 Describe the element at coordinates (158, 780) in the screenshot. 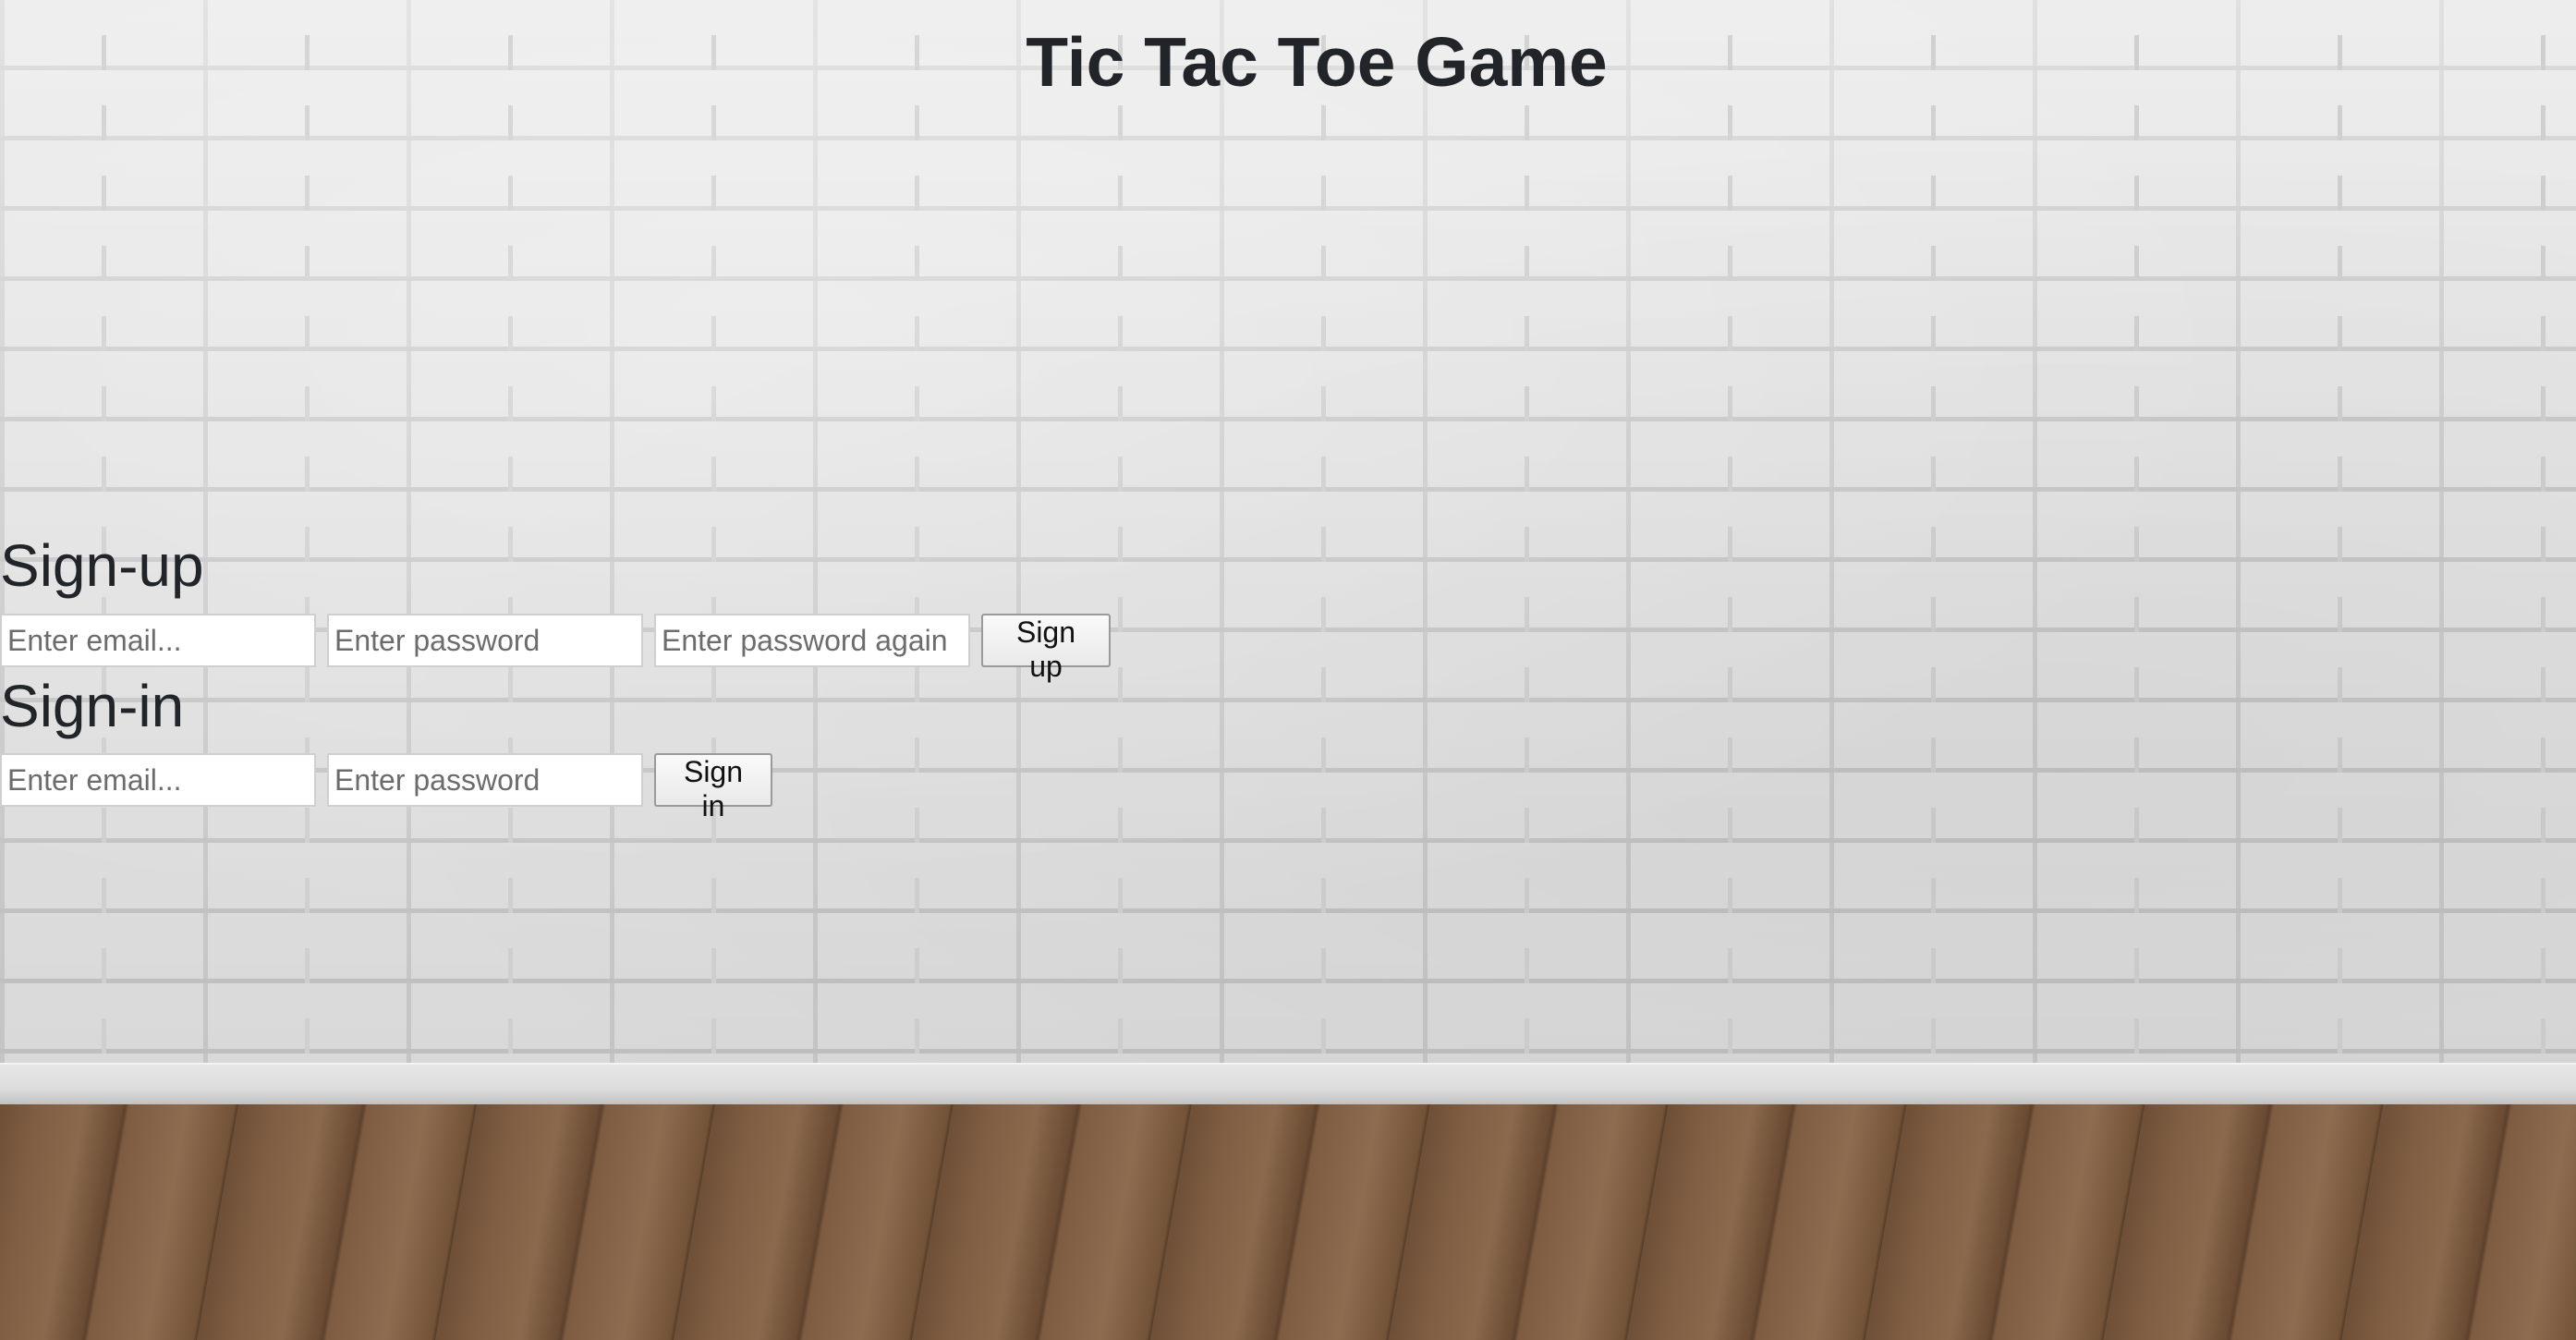

I see `signin-email-input` at that location.